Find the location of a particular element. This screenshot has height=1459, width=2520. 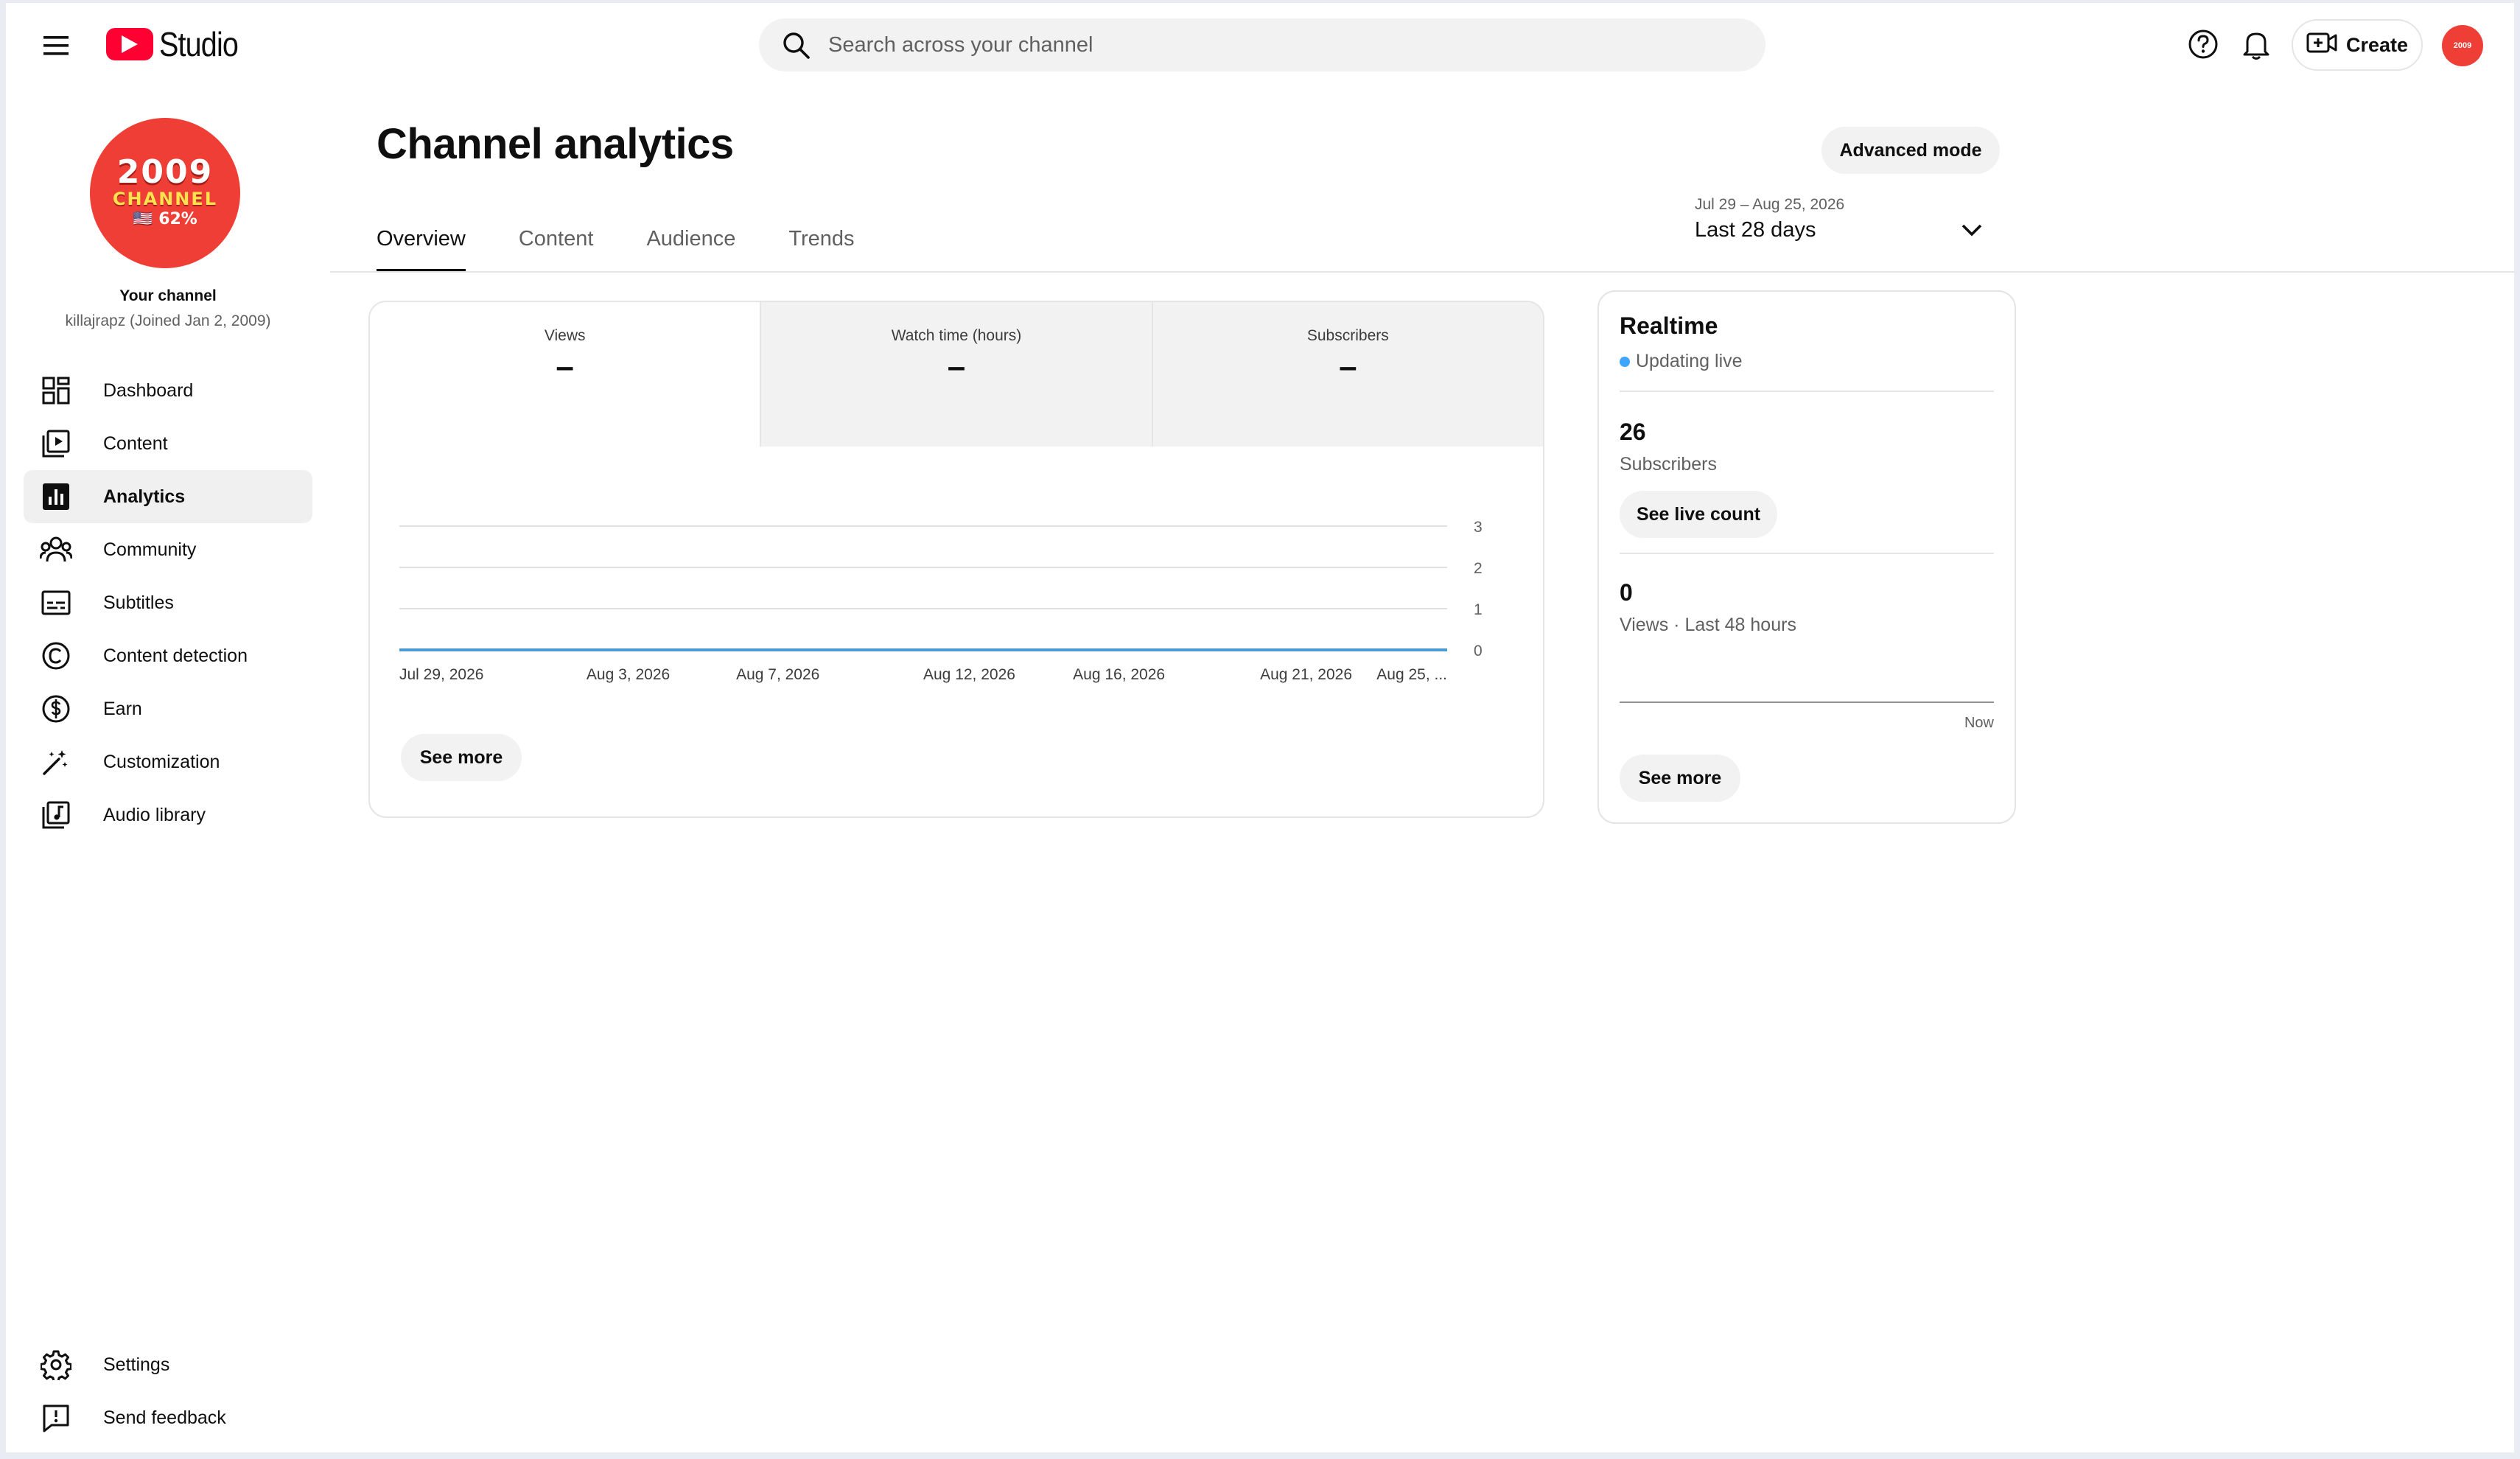

dashboard-icon is located at coordinates (56, 390).